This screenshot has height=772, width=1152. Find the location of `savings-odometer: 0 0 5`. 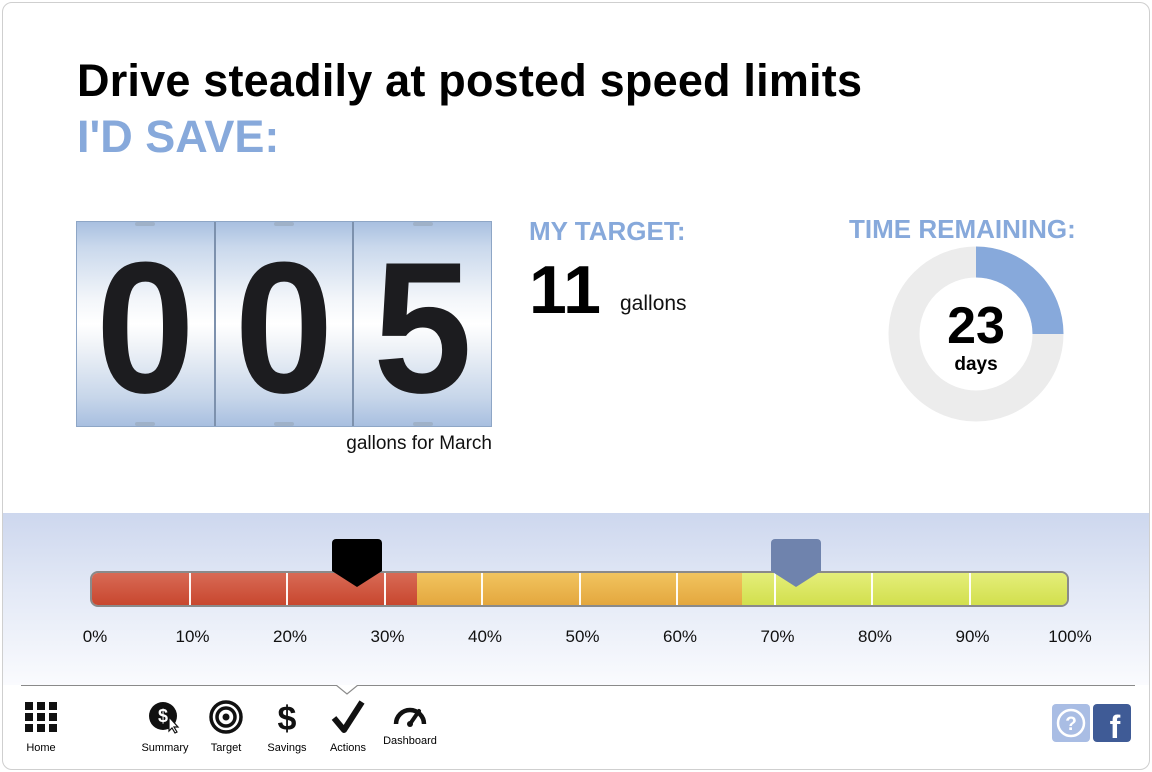

savings-odometer: 0 0 5 is located at coordinates (284, 324).